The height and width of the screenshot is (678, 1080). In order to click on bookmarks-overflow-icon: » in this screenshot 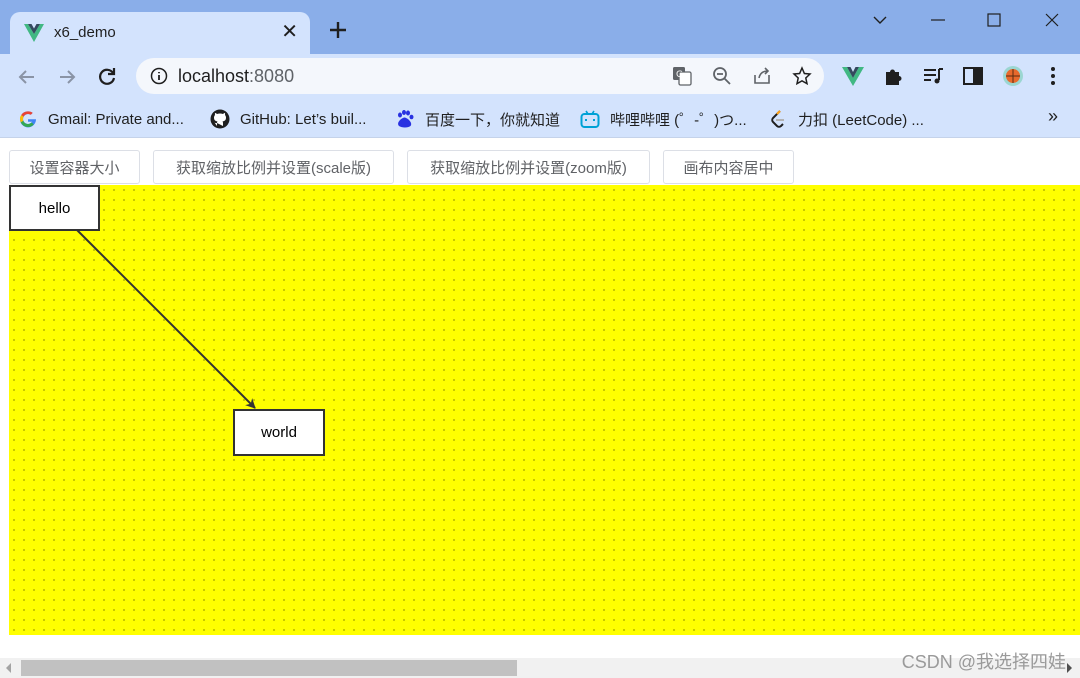, I will do `click(1053, 116)`.